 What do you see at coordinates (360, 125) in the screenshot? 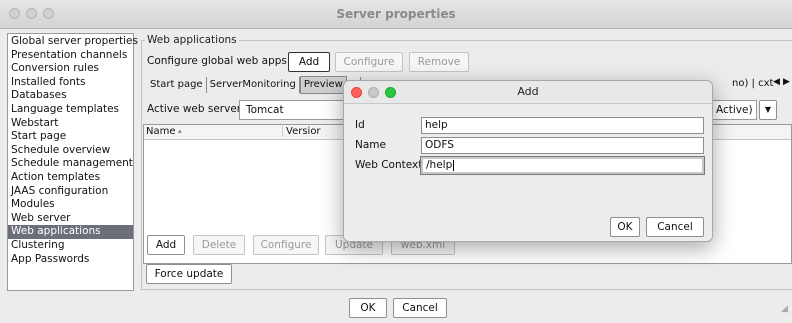
I see `id-label: Id` at bounding box center [360, 125].